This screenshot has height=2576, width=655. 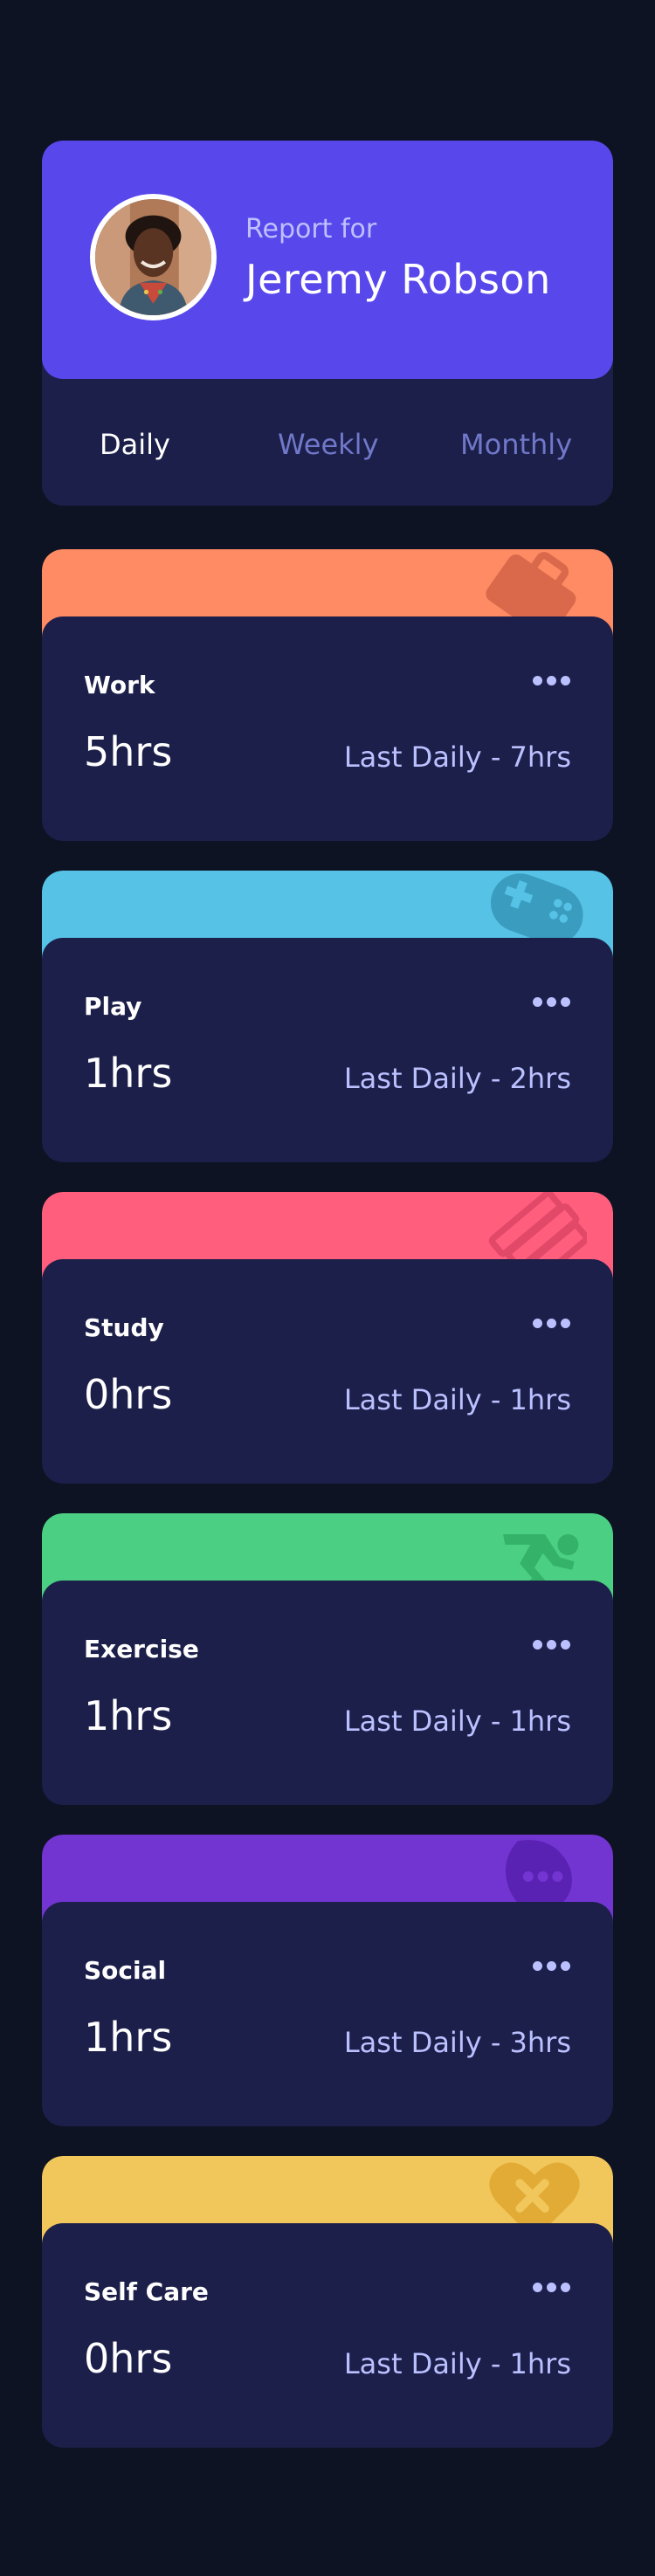 I want to click on card-title: Exercise, so click(x=141, y=1649).